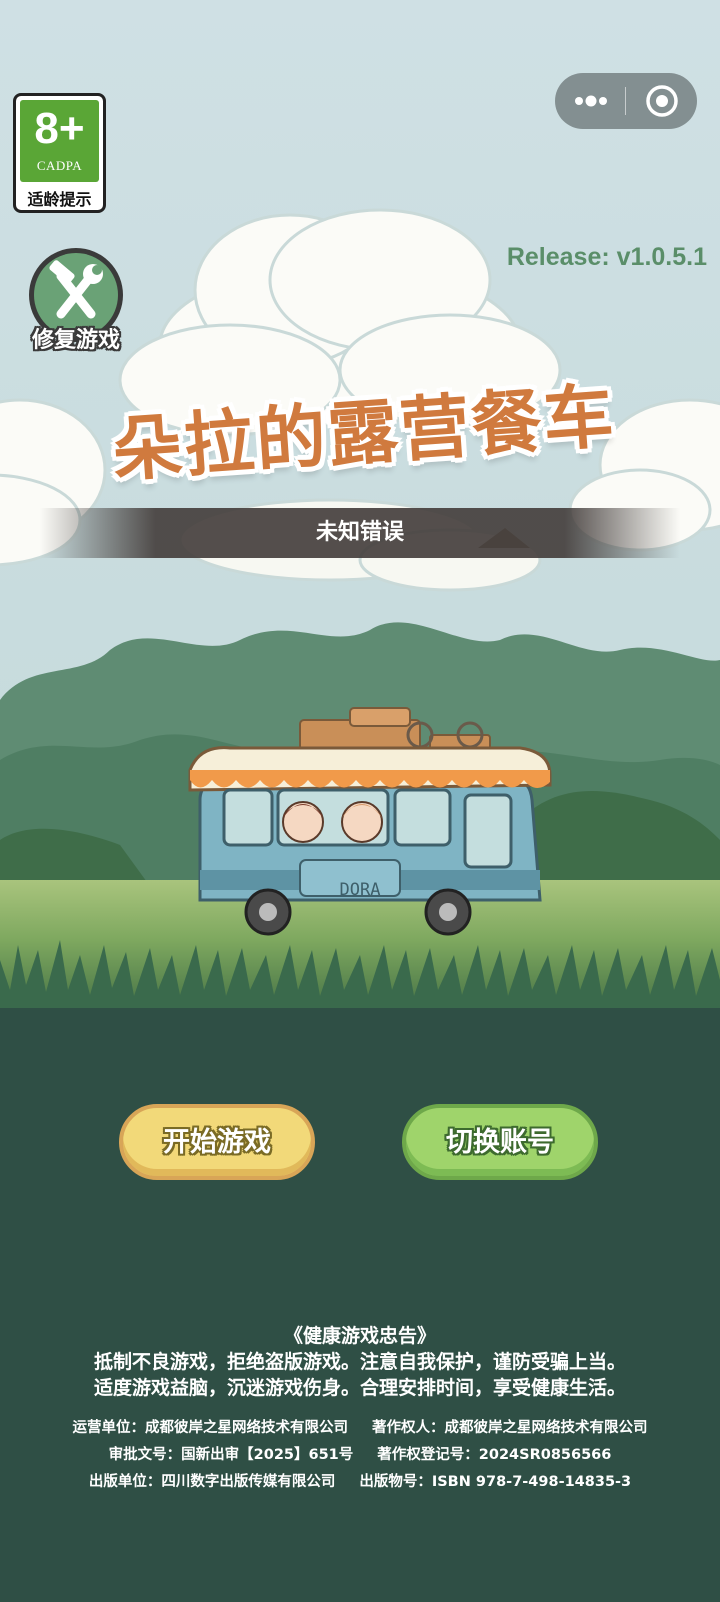  Describe the element at coordinates (59, 199) in the screenshot. I see `age-rating-label: 适龄提示` at that location.